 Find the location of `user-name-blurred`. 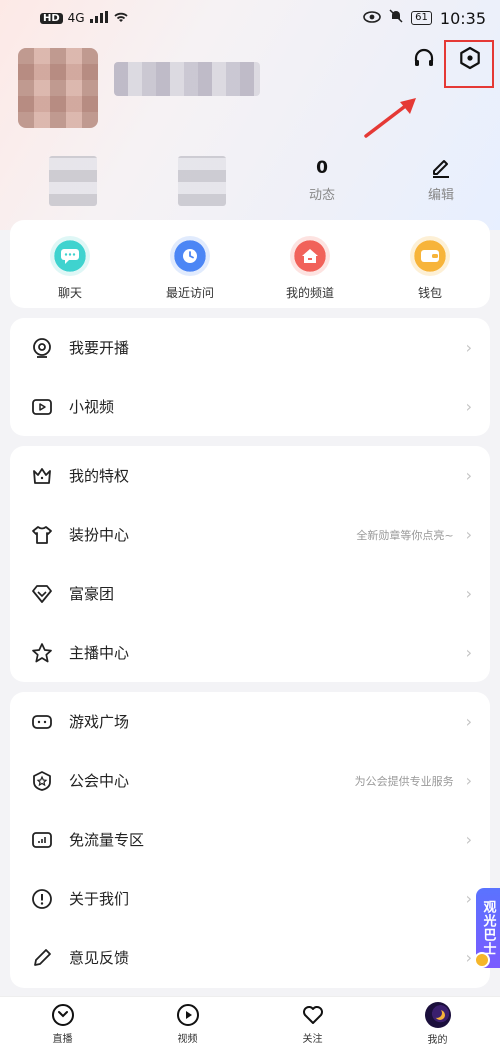

user-name-blurred is located at coordinates (187, 79).